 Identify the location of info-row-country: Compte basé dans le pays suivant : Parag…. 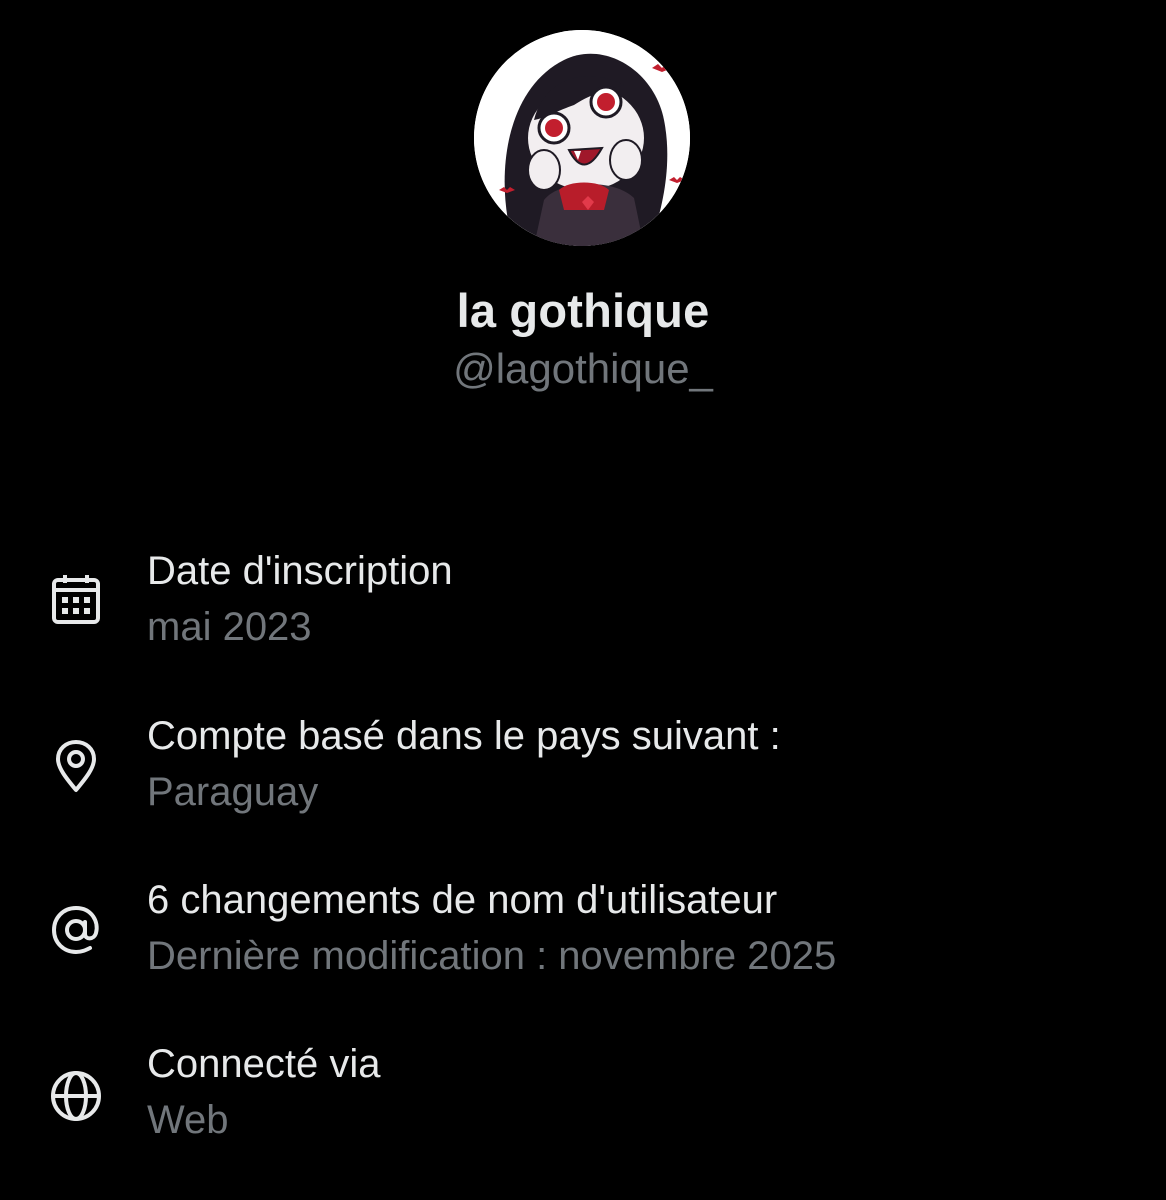
(583, 774).